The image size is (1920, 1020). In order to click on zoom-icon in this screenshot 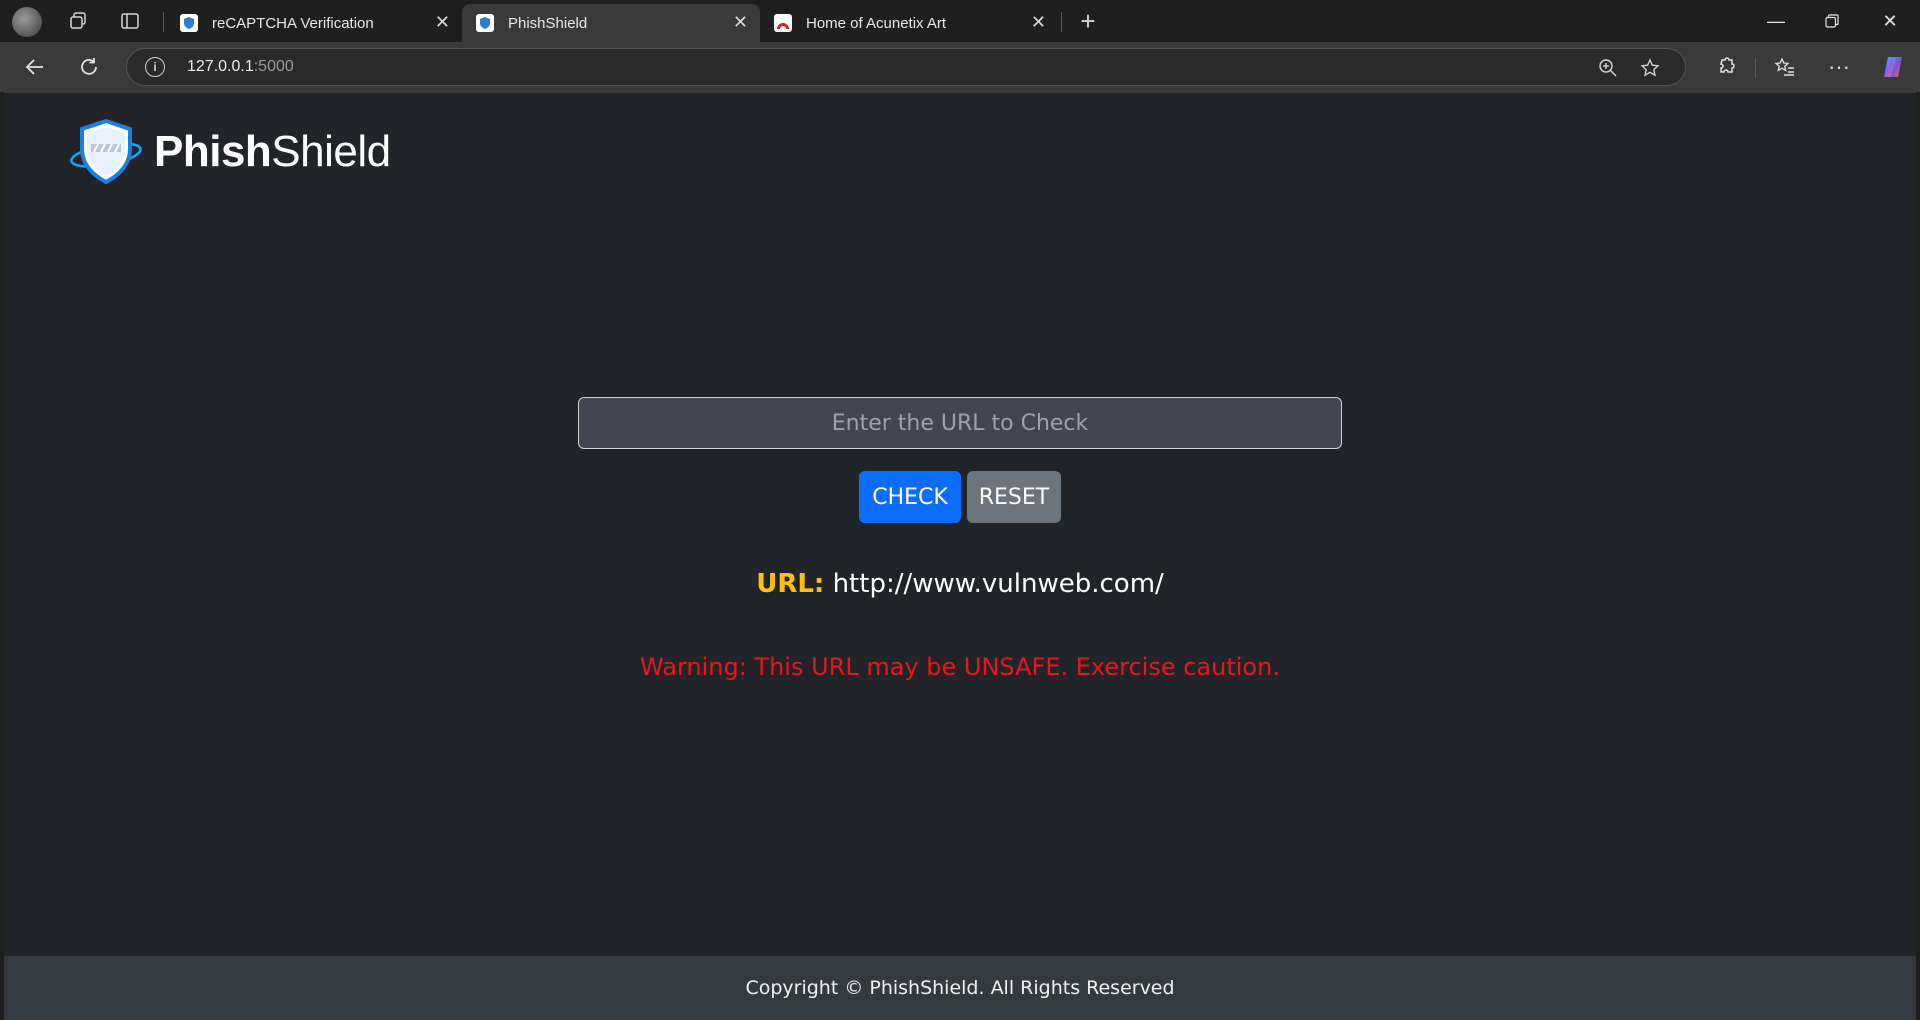, I will do `click(1608, 68)`.